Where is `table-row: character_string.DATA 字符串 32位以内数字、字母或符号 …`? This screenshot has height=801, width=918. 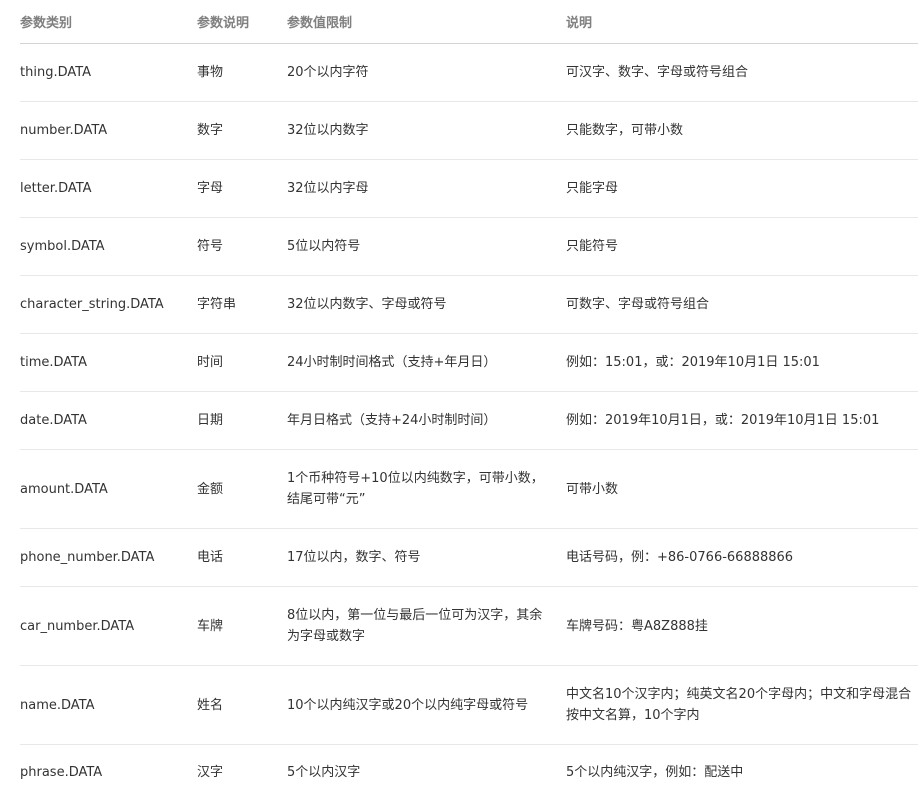
table-row: character_string.DATA 字符串 32位以内数字、字母或符号 … is located at coordinates (469, 304).